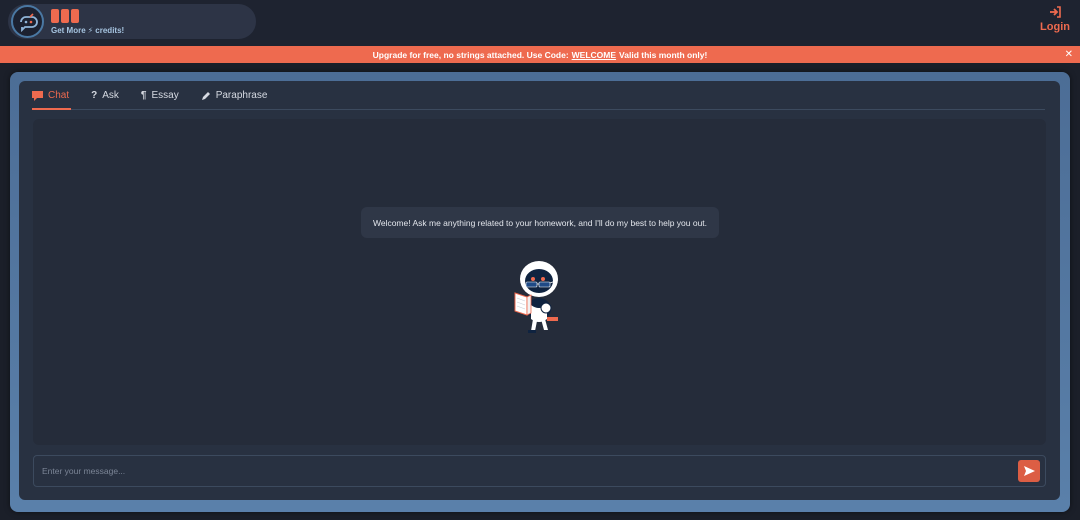  Describe the element at coordinates (1055, 27) in the screenshot. I see `login-label: Login` at that location.